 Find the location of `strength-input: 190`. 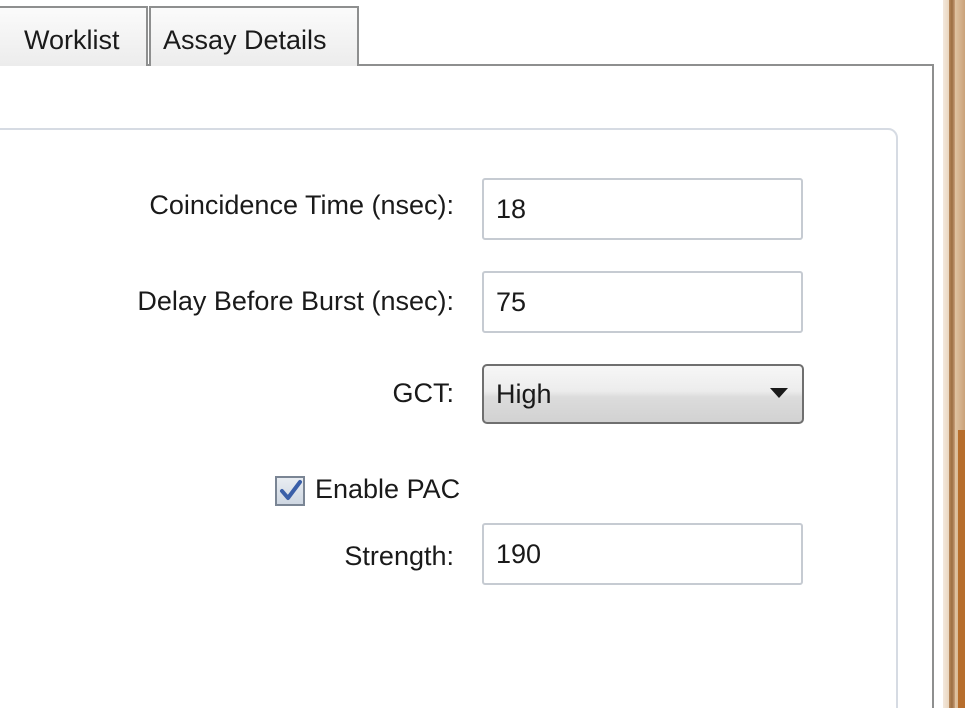

strength-input: 190 is located at coordinates (642, 554).